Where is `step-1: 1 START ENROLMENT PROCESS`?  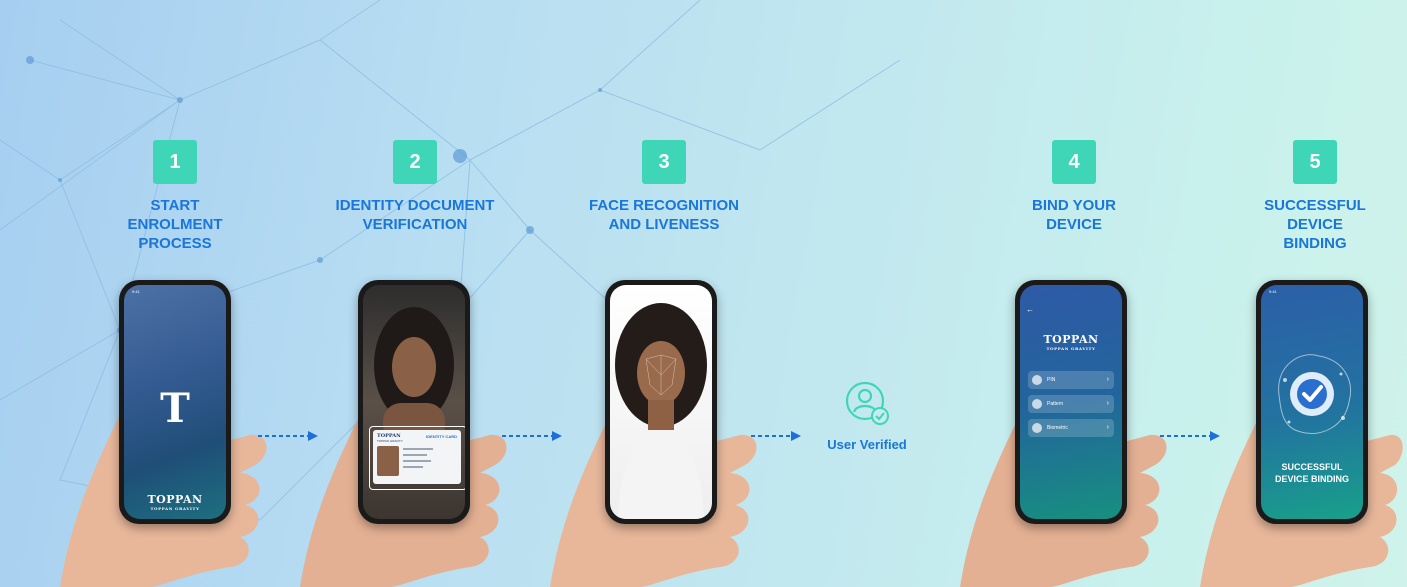 step-1: 1 START ENROLMENT PROCESS is located at coordinates (175, 196).